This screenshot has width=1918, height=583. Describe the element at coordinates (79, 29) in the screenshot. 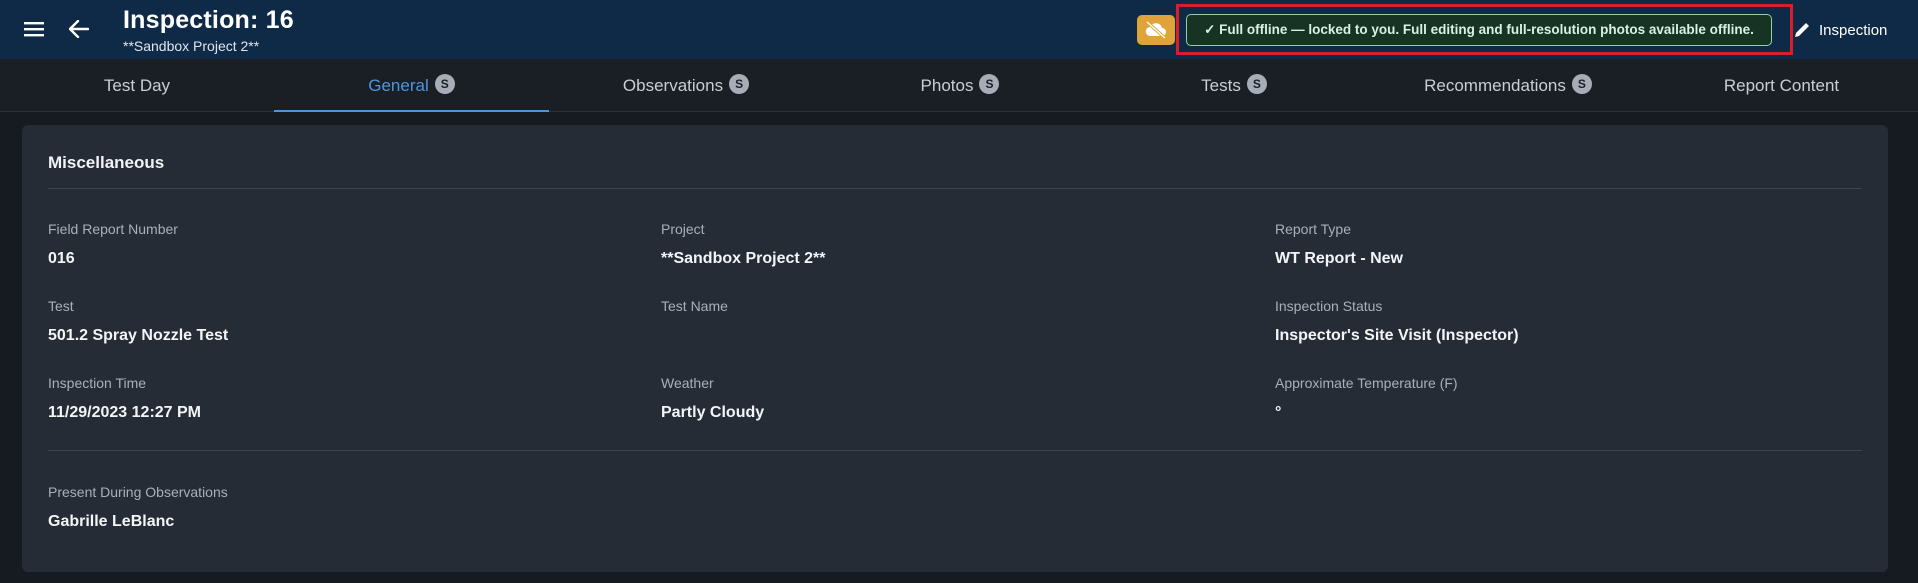

I see `back-arrow-icon` at that location.